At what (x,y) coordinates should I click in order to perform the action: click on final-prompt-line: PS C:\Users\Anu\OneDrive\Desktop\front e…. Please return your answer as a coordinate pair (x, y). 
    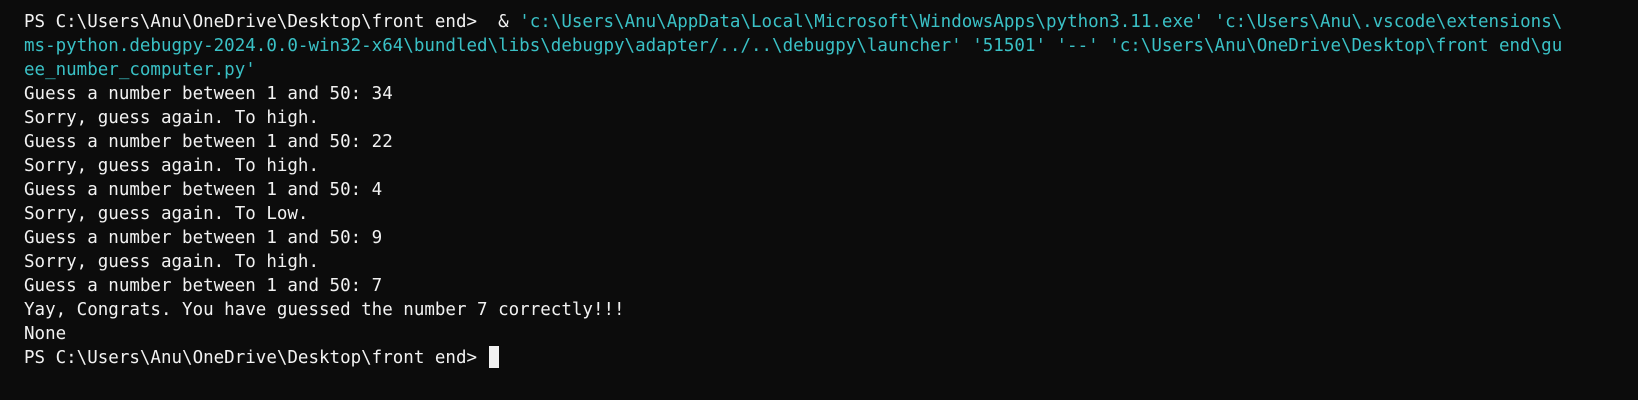
    Looking at the image, I should click on (831, 358).